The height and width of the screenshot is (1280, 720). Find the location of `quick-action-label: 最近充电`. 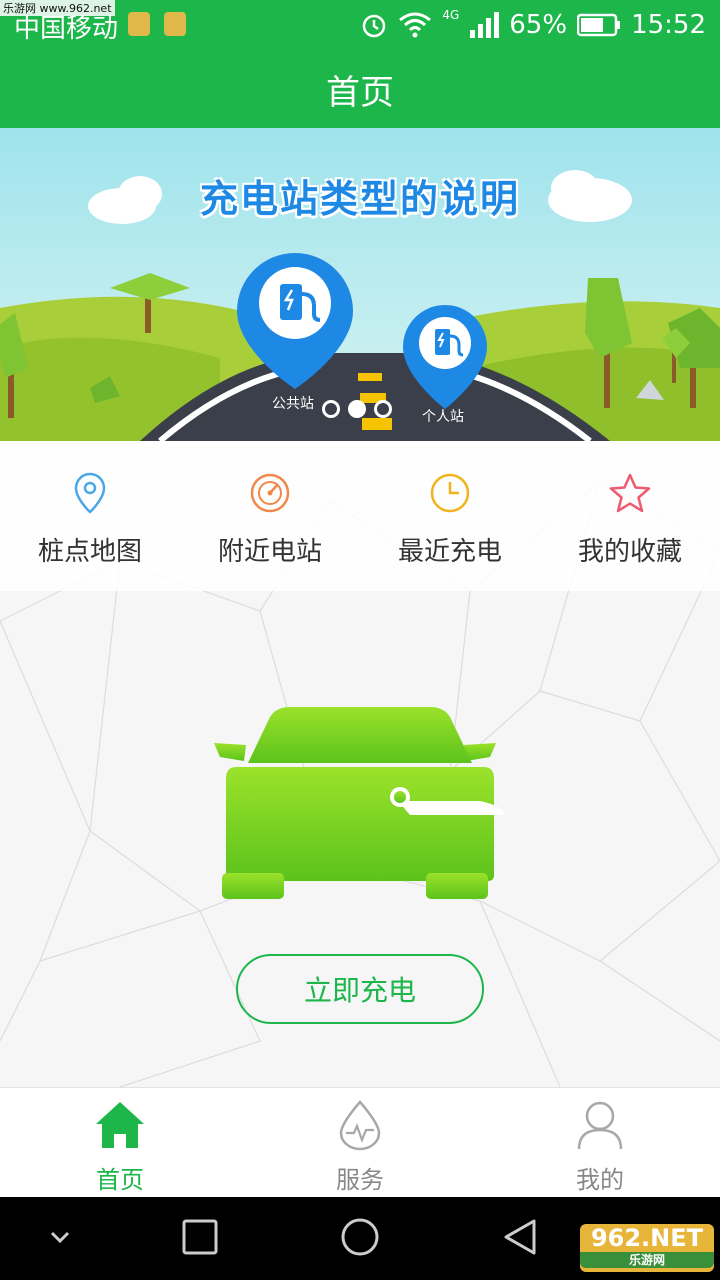

quick-action-label: 最近充电 is located at coordinates (449, 552).